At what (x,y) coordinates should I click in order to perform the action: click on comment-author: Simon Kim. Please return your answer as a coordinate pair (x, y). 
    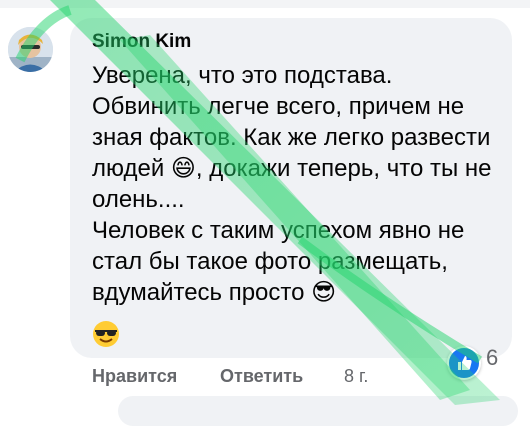
    Looking at the image, I should click on (141, 42).